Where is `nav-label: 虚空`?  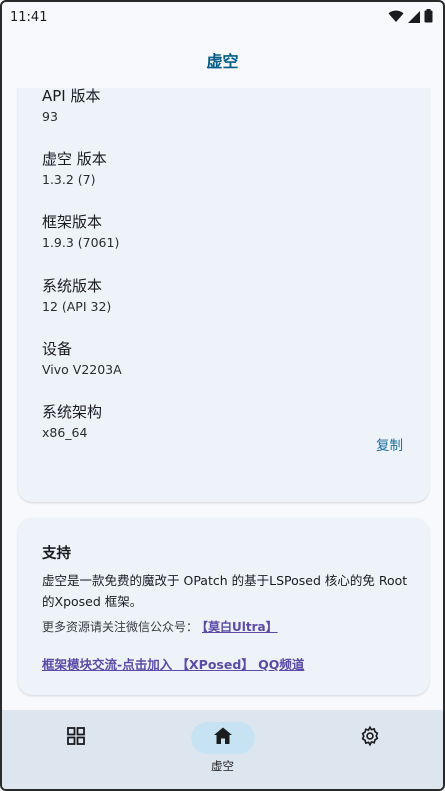 nav-label: 虚空 is located at coordinates (222, 766).